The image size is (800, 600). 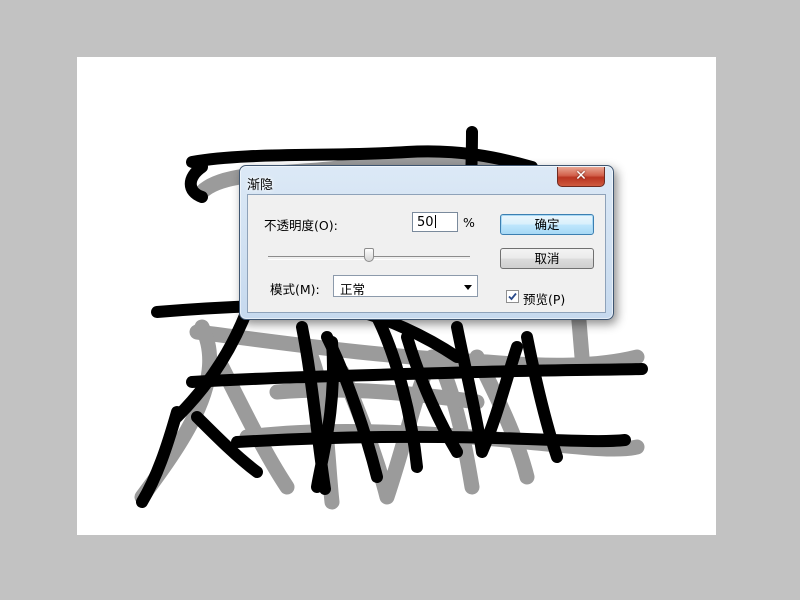 I want to click on opacity-input: 50, so click(x=435, y=222).